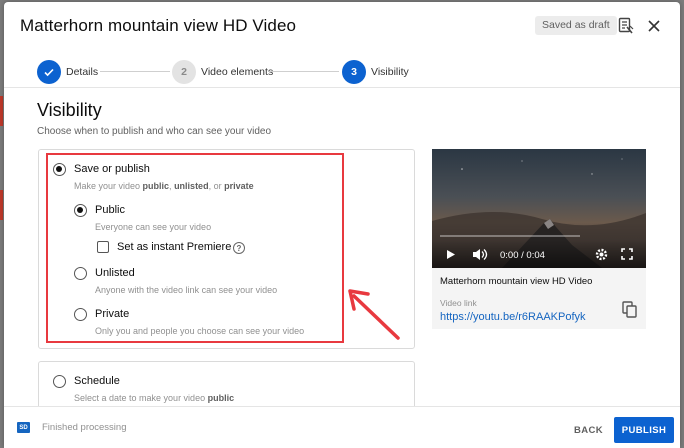 The width and height of the screenshot is (684, 448). I want to click on video-link-label: Video link, so click(458, 303).